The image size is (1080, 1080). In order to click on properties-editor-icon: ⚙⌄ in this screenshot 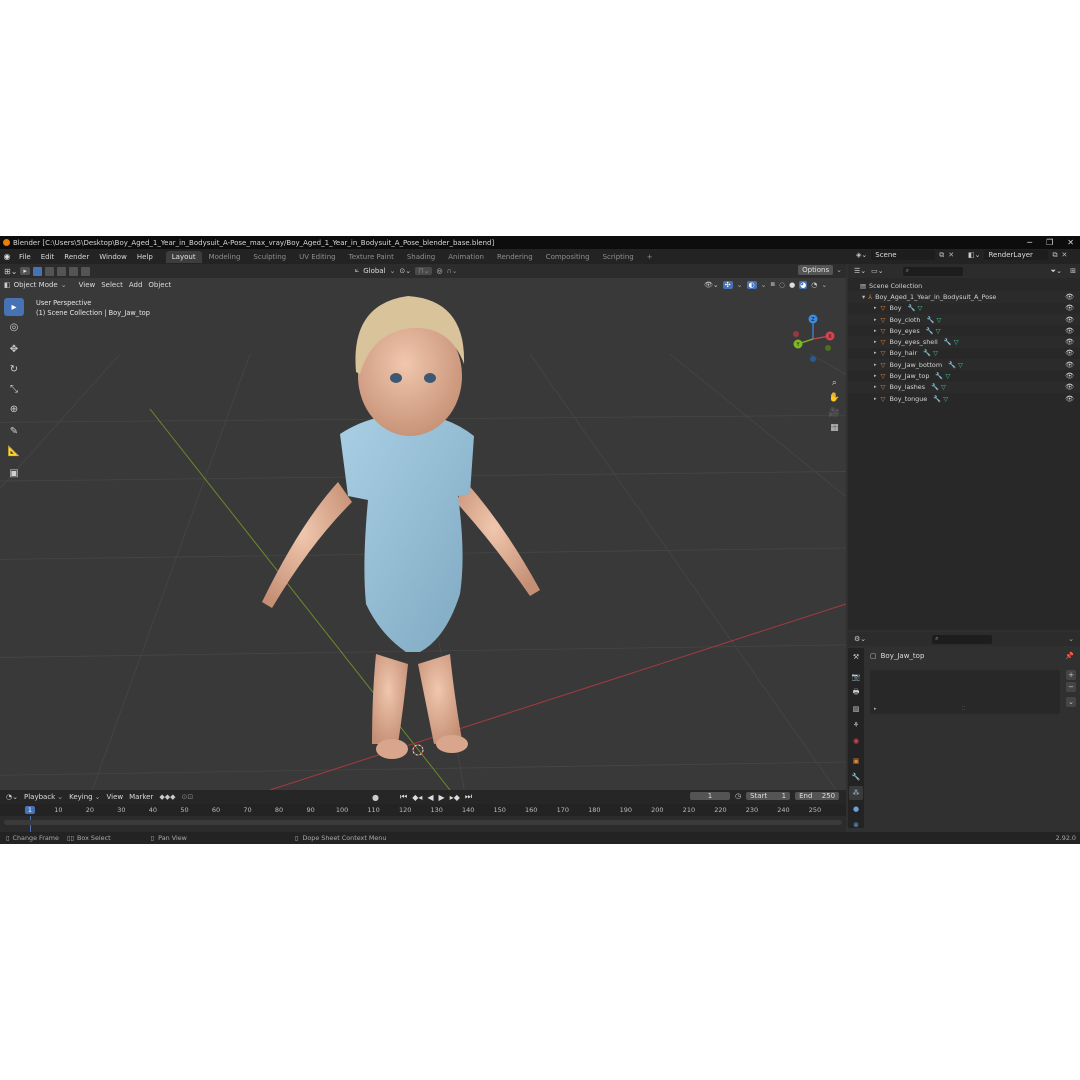, I will do `click(860, 639)`.